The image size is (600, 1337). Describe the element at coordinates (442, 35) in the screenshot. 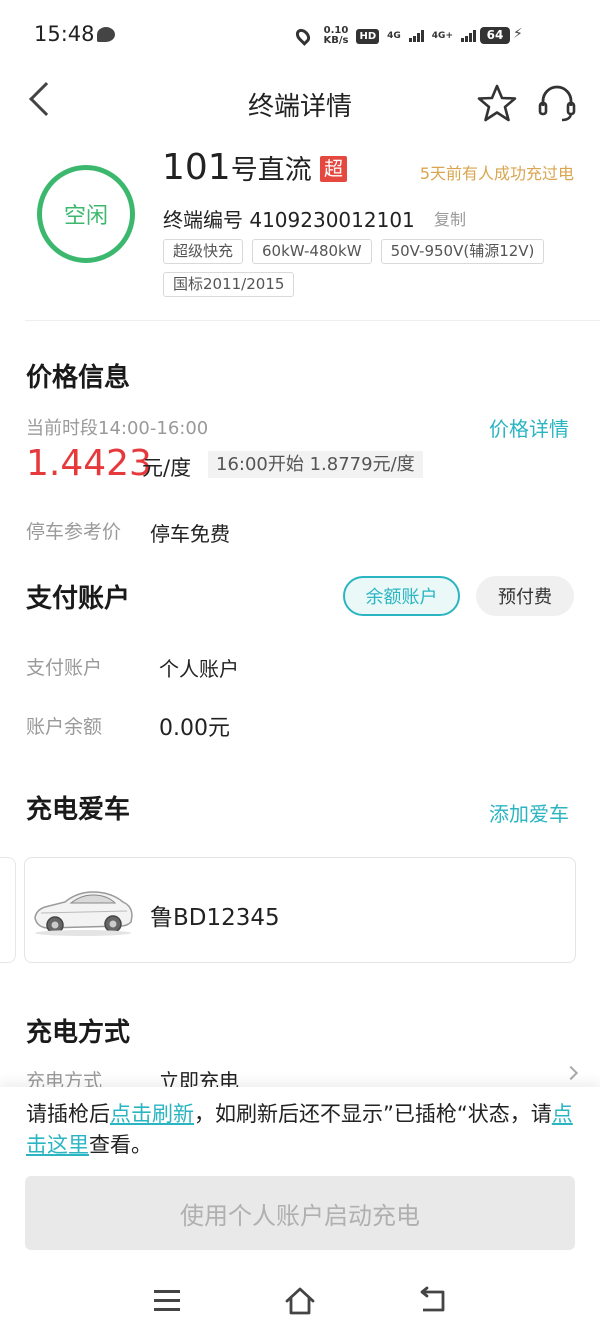

I see `signal-2-label: 4G+` at that location.